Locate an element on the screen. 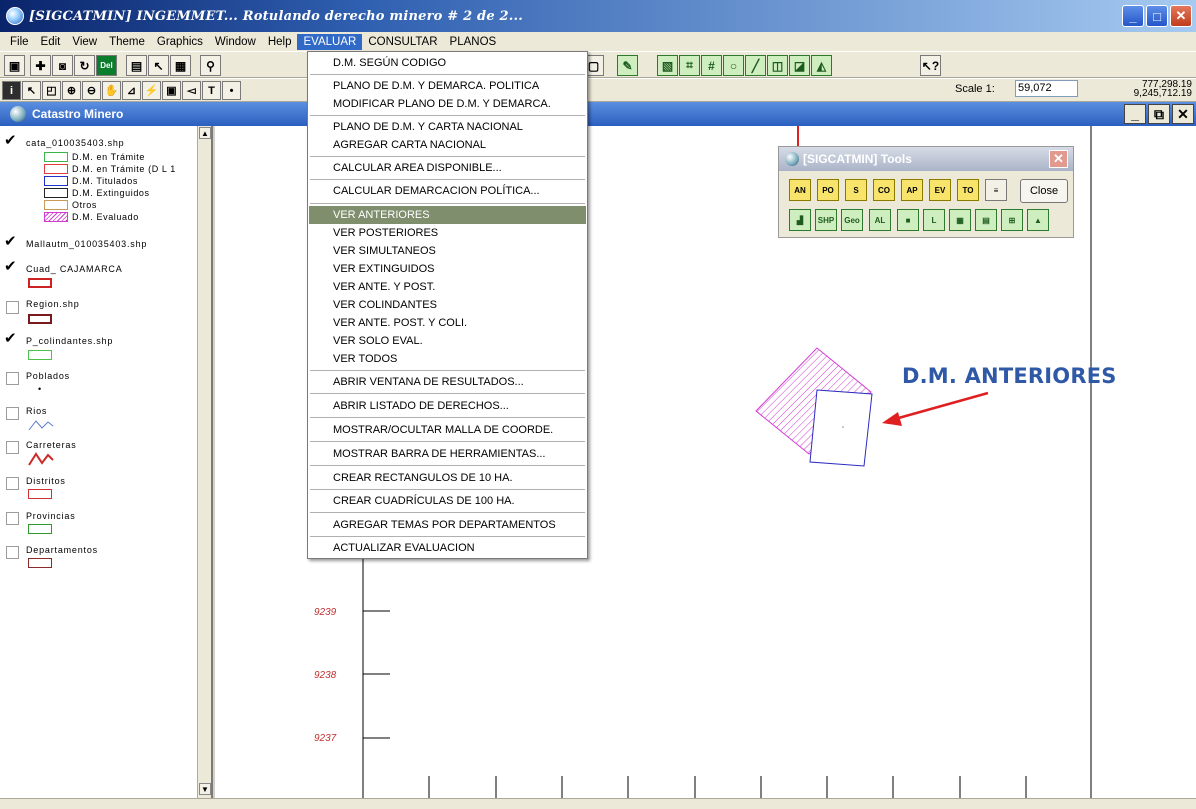  tool-al-button: AL is located at coordinates (880, 220).